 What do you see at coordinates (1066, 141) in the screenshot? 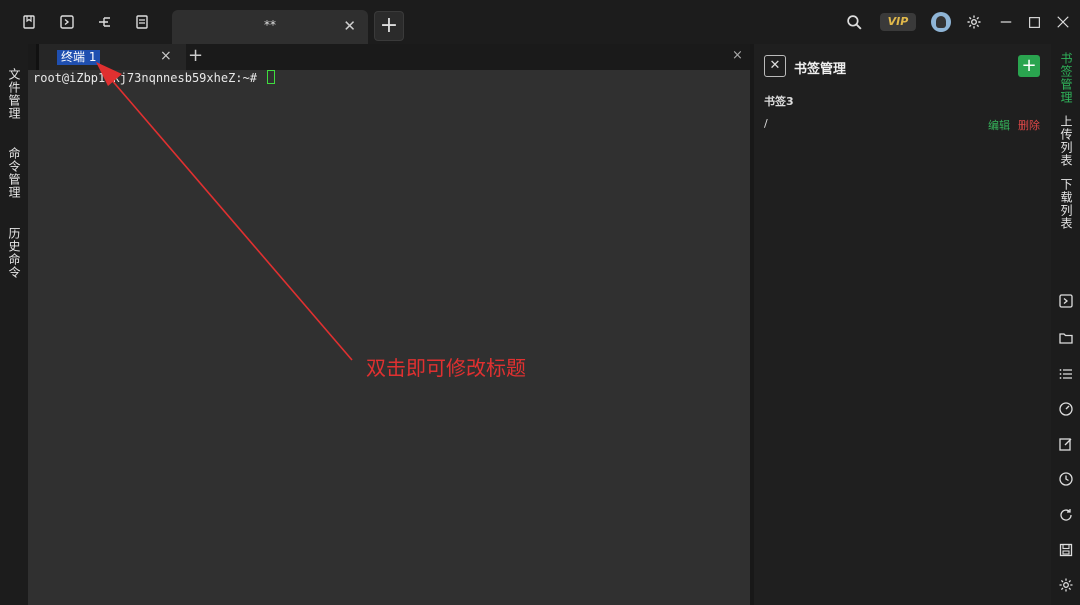
I see `tab-upload-list: 上传列表` at bounding box center [1066, 141].